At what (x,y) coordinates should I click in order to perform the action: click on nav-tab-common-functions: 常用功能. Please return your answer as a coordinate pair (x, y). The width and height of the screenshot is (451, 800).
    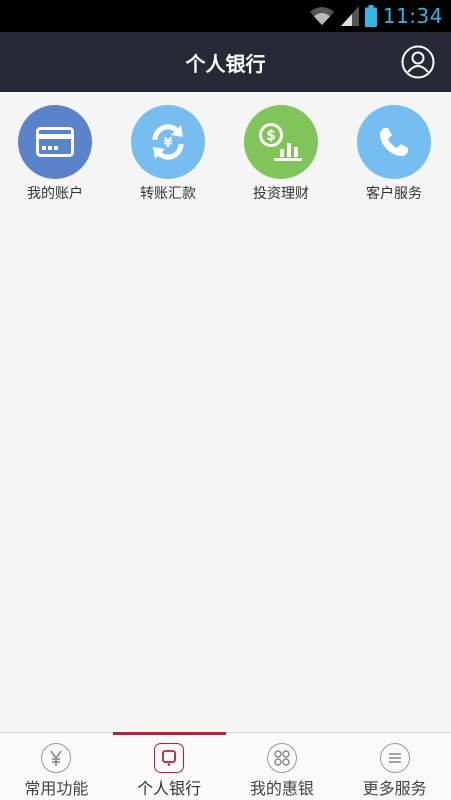
    Looking at the image, I should click on (56, 766).